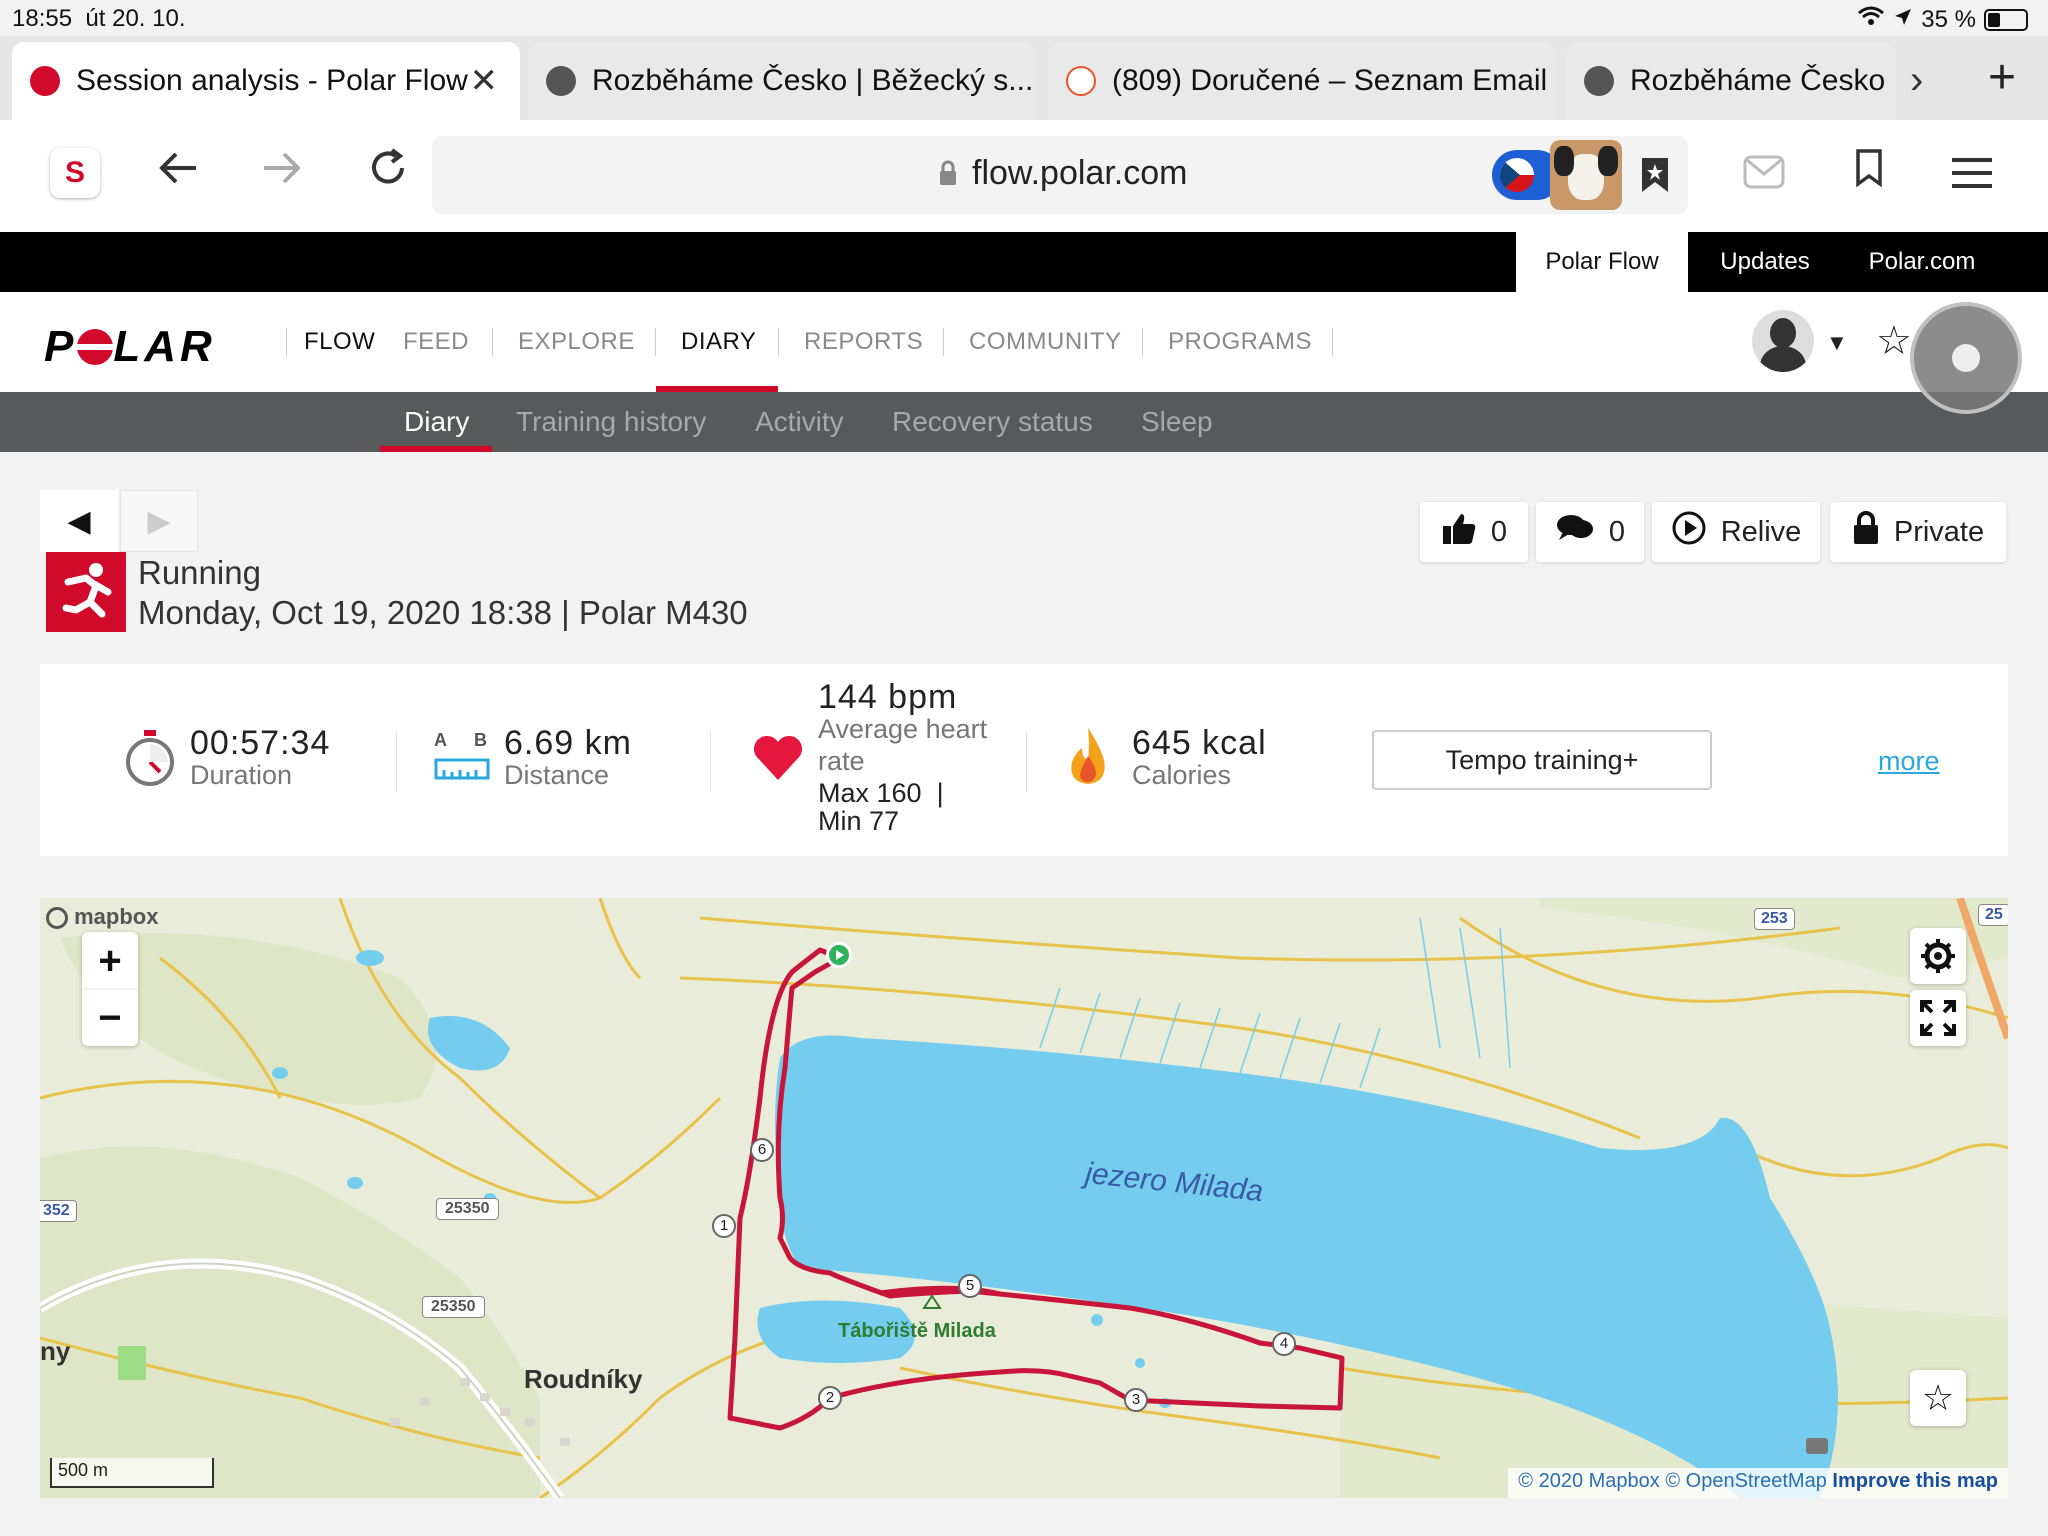  I want to click on seznam-icon, so click(1081, 81).